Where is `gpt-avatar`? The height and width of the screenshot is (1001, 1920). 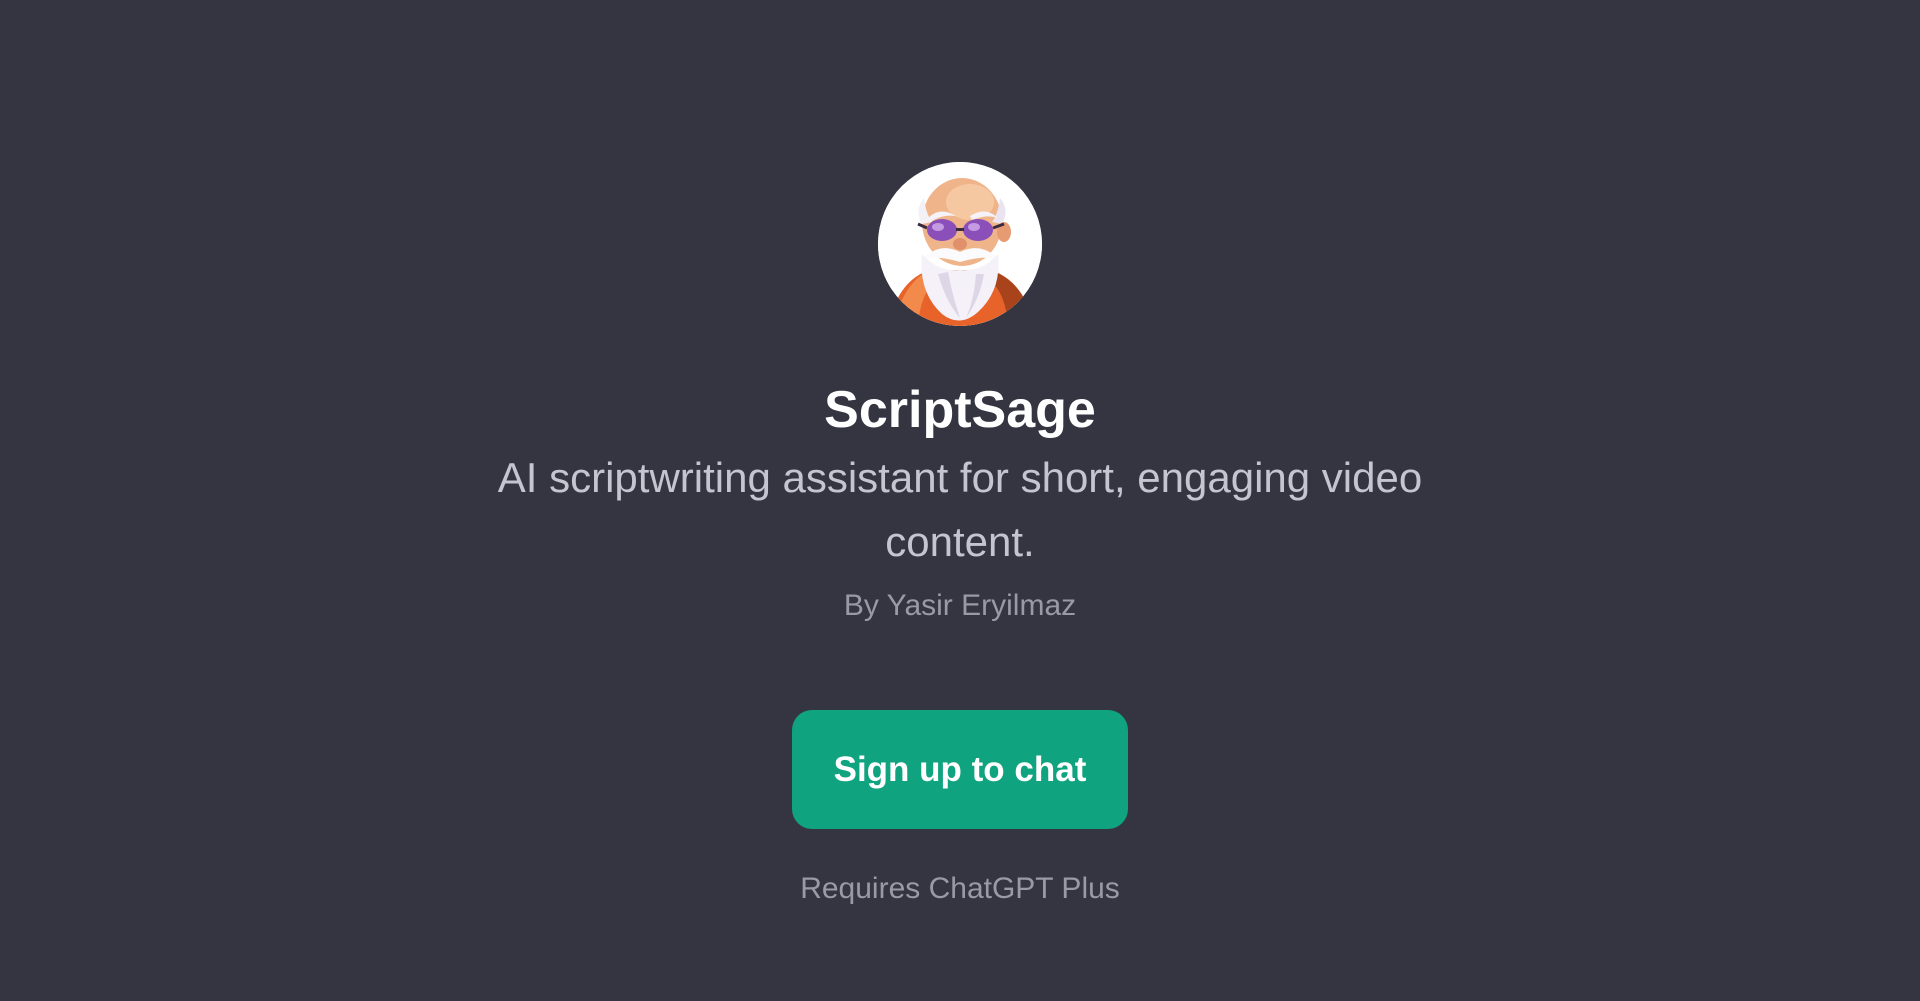
gpt-avatar is located at coordinates (960, 244).